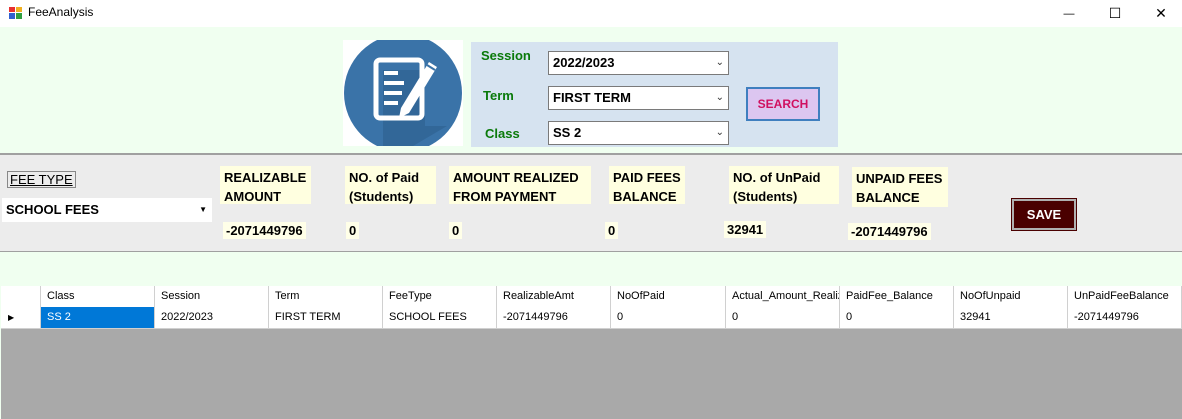  I want to click on table-cell: SS 2, so click(98, 317).